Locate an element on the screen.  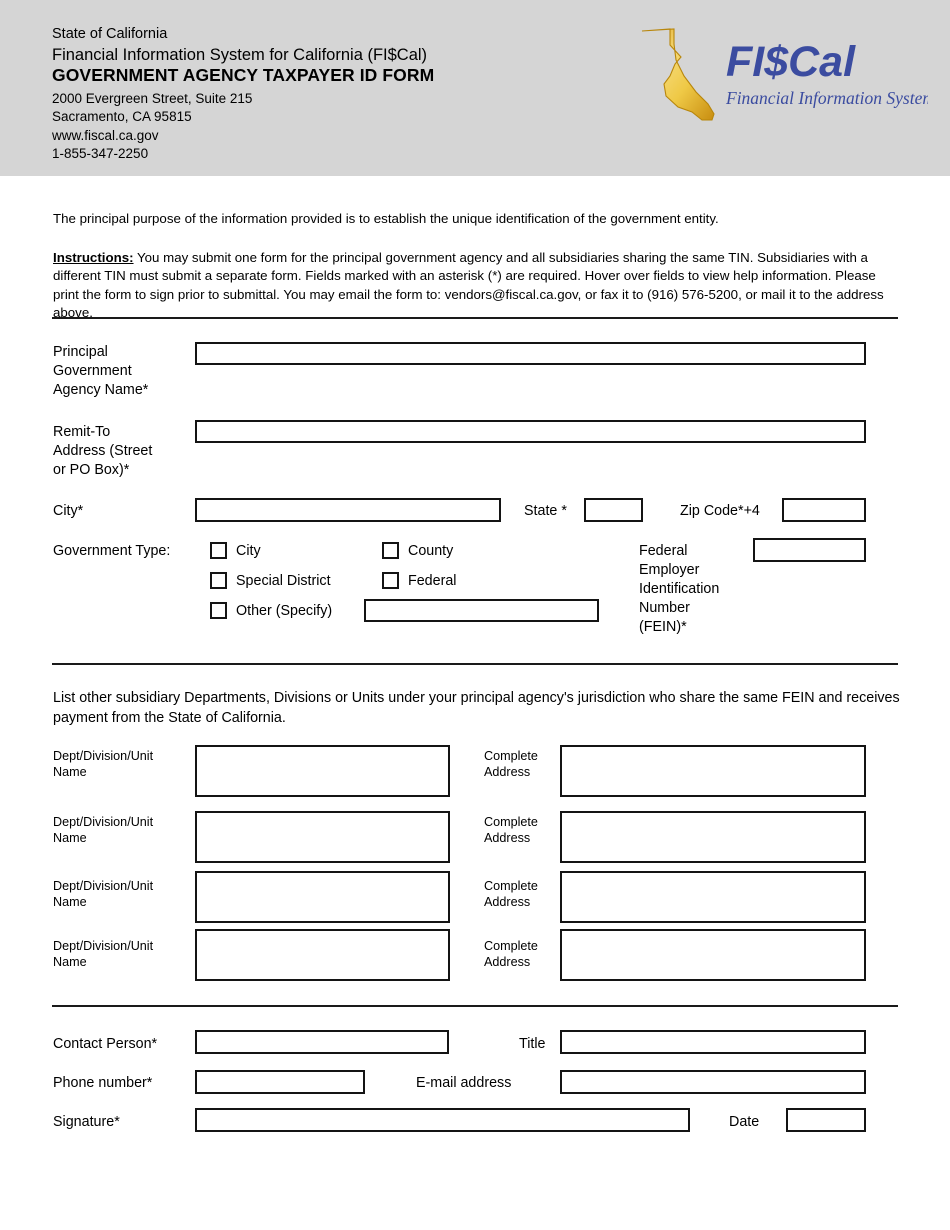
dept-name-label-4: Dept/Division/Unit Name is located at coordinates (103, 954).